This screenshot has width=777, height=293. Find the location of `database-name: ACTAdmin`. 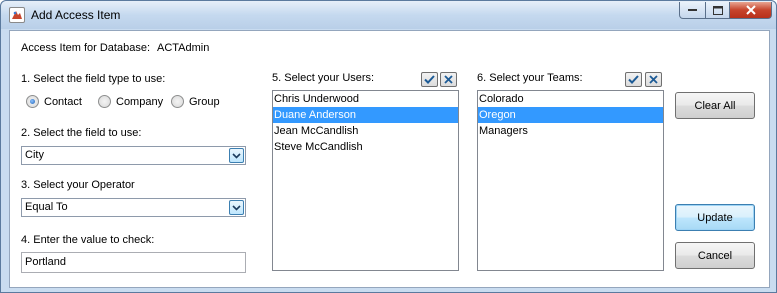

database-name: ACTAdmin is located at coordinates (183, 48).